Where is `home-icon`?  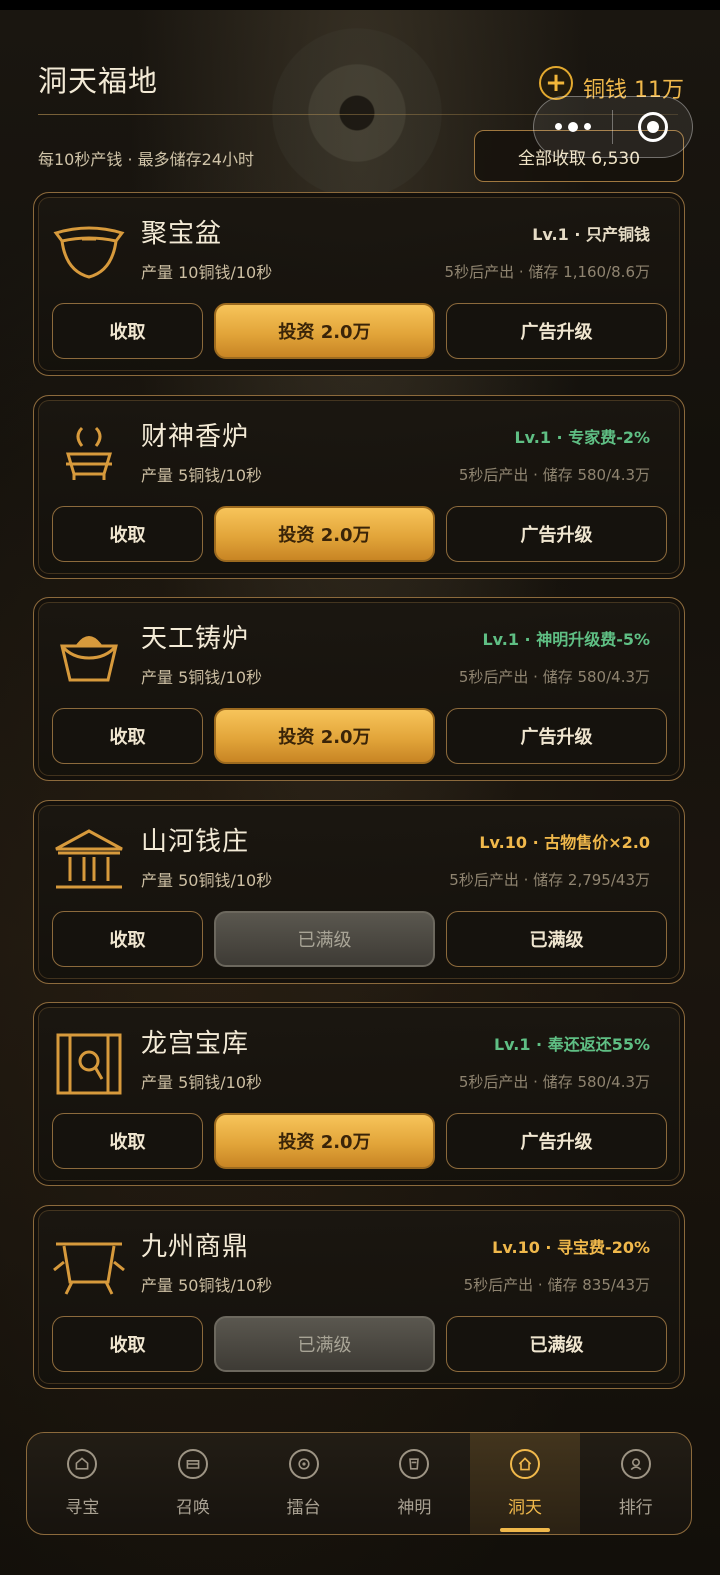 home-icon is located at coordinates (525, 1464).